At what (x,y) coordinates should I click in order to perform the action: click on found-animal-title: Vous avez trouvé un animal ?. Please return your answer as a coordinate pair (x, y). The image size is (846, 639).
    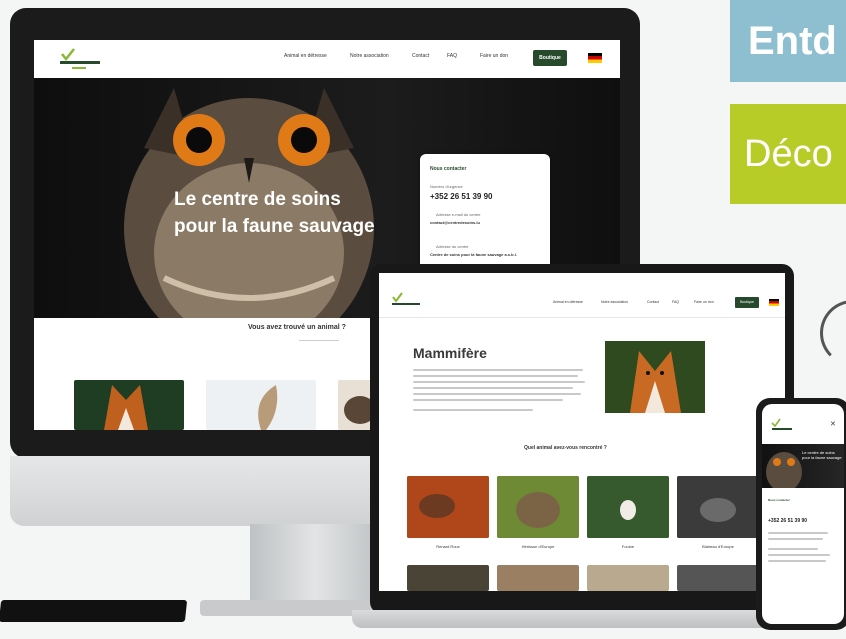
    Looking at the image, I should click on (297, 327).